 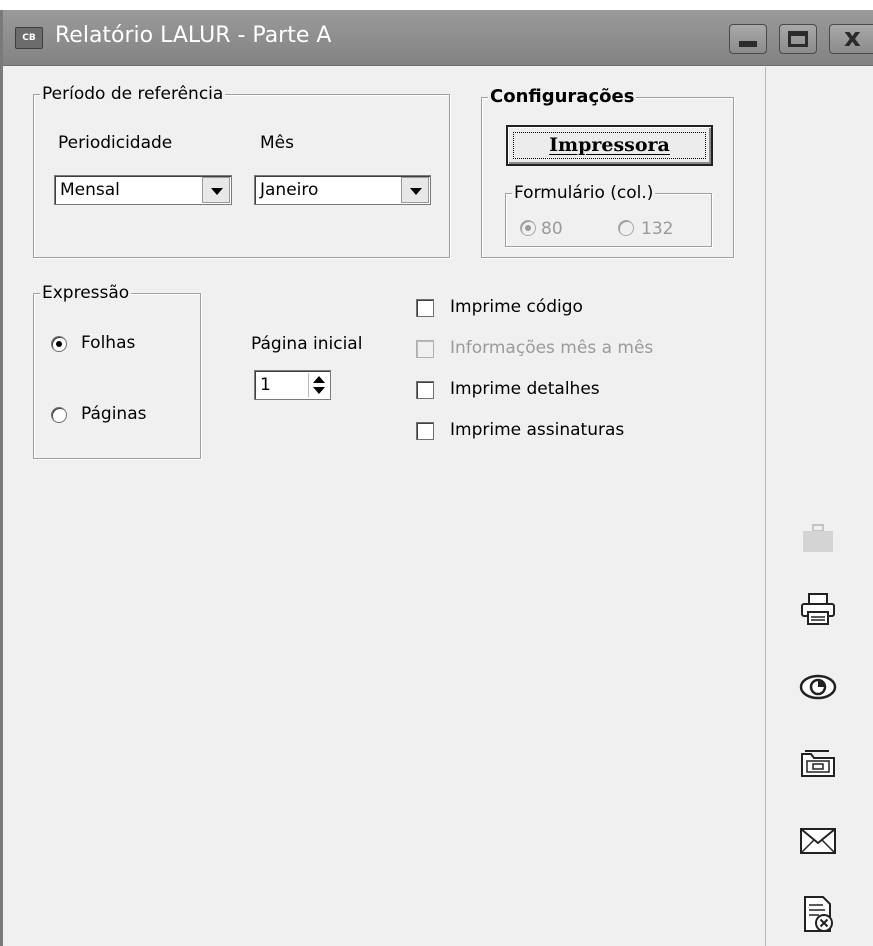 I want to click on imprime-codigo-label: Imprime código, so click(x=516, y=307).